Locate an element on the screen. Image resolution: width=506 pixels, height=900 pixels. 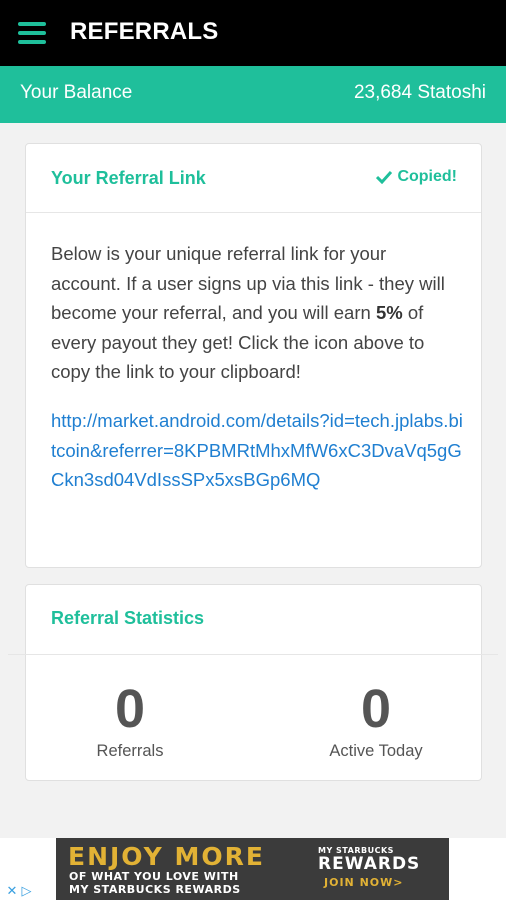
referral-percent: 5% is located at coordinates (389, 312).